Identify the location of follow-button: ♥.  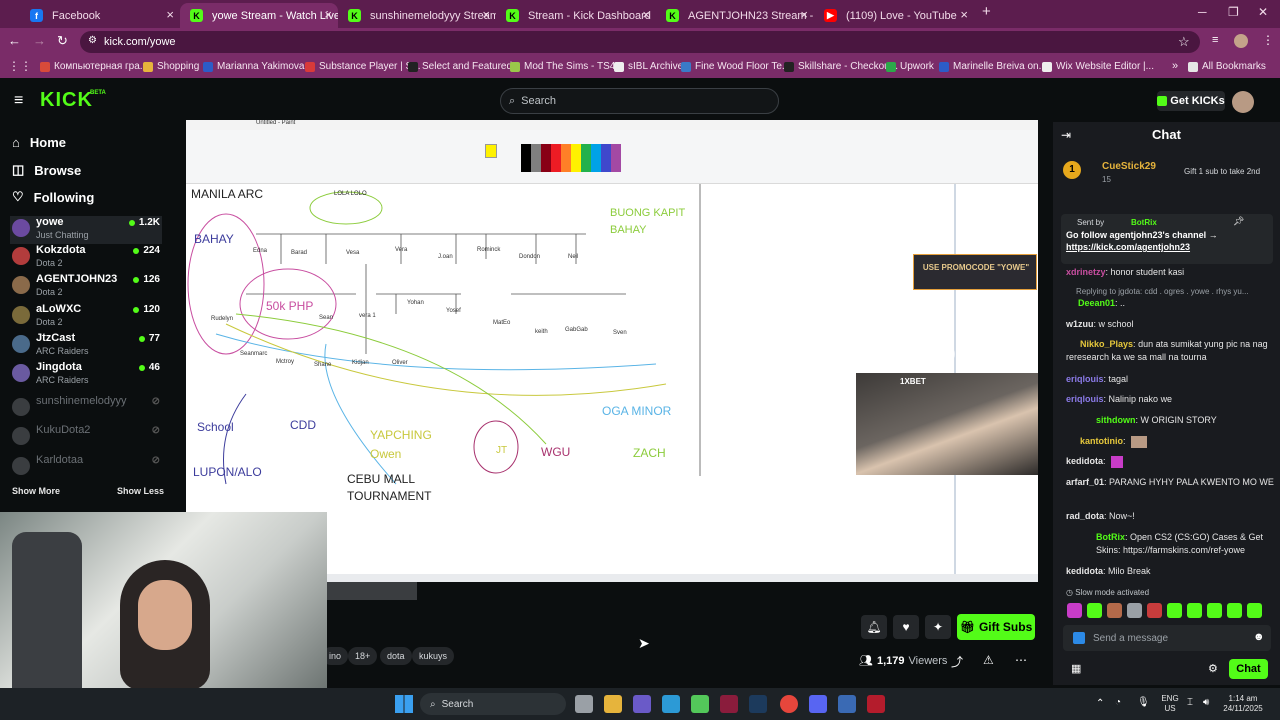
(906, 627).